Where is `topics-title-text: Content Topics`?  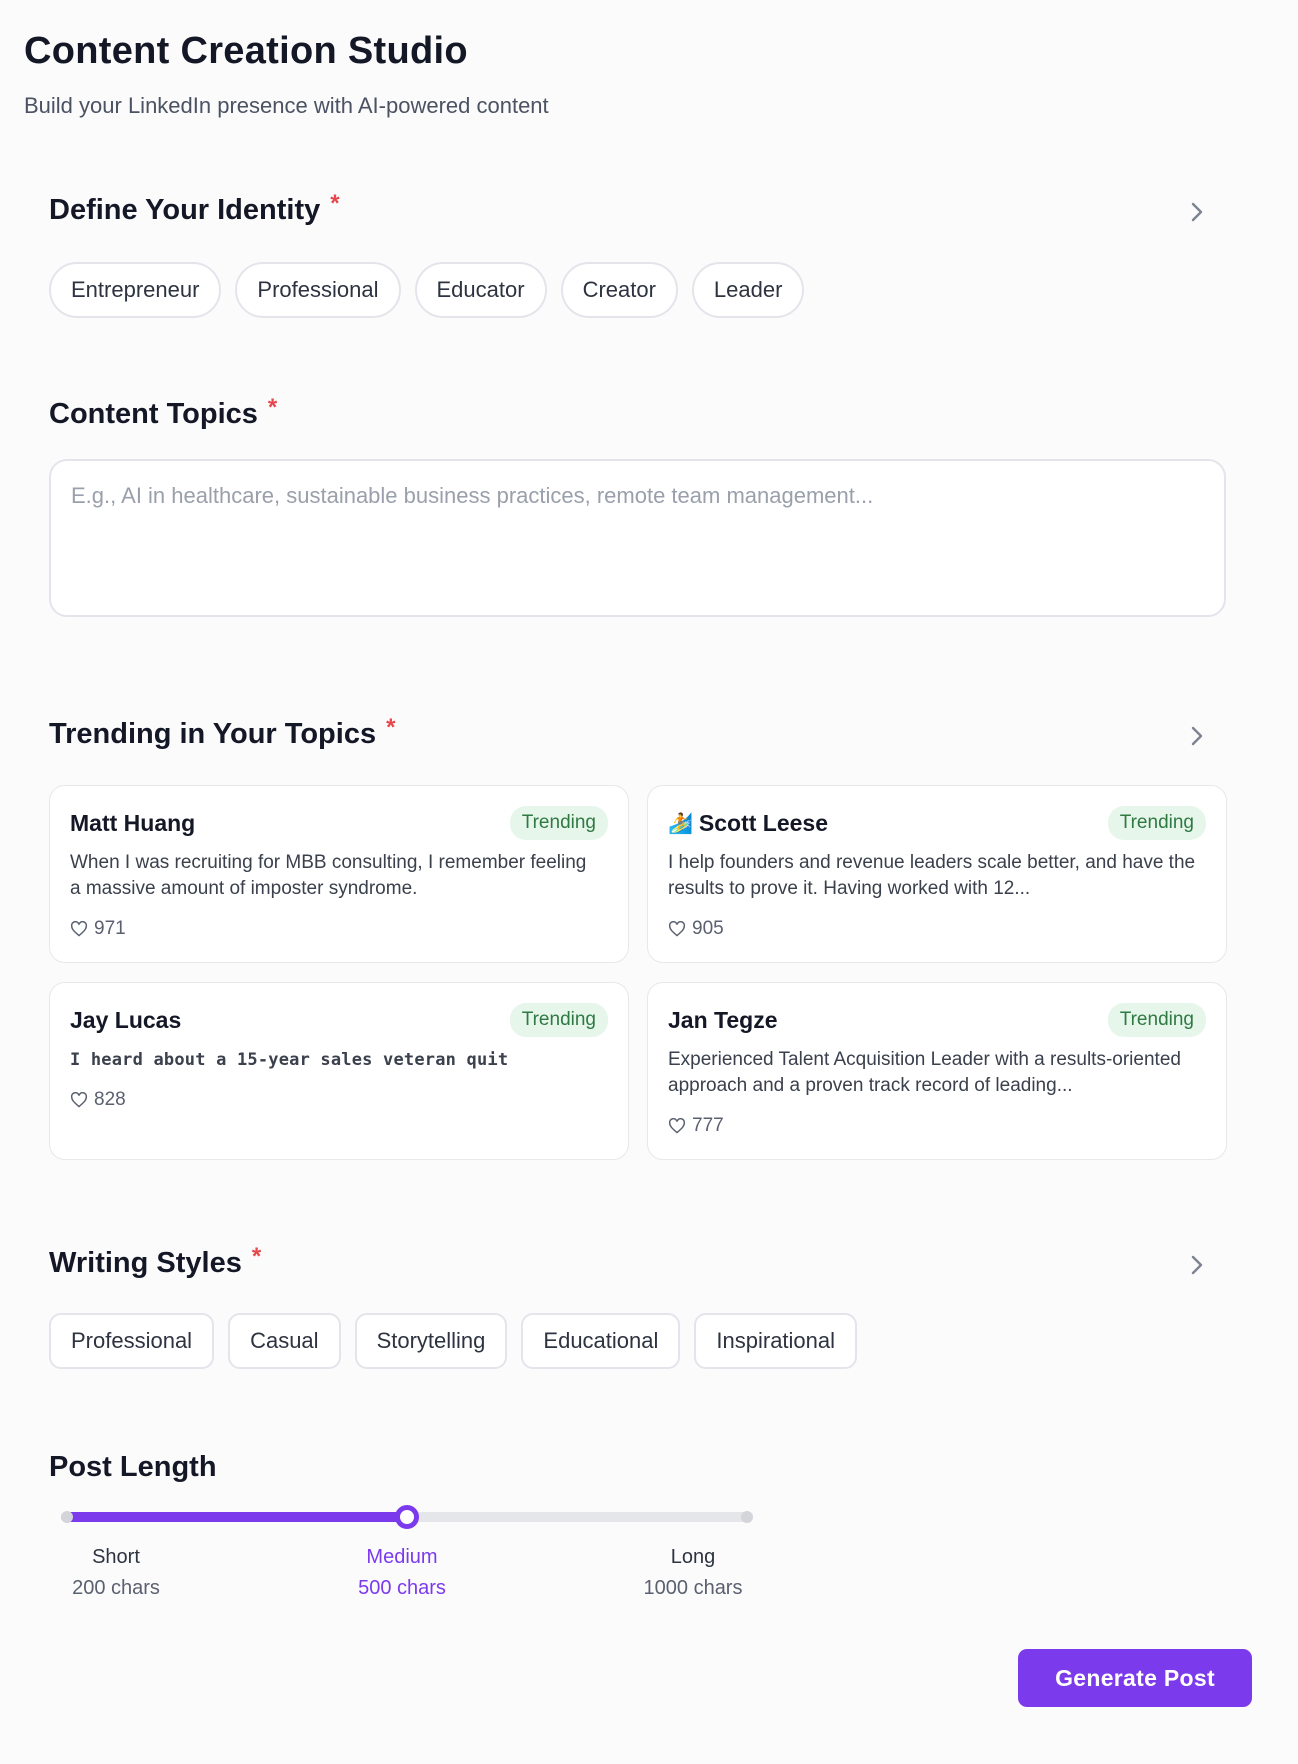
topics-title-text: Content Topics is located at coordinates (153, 414).